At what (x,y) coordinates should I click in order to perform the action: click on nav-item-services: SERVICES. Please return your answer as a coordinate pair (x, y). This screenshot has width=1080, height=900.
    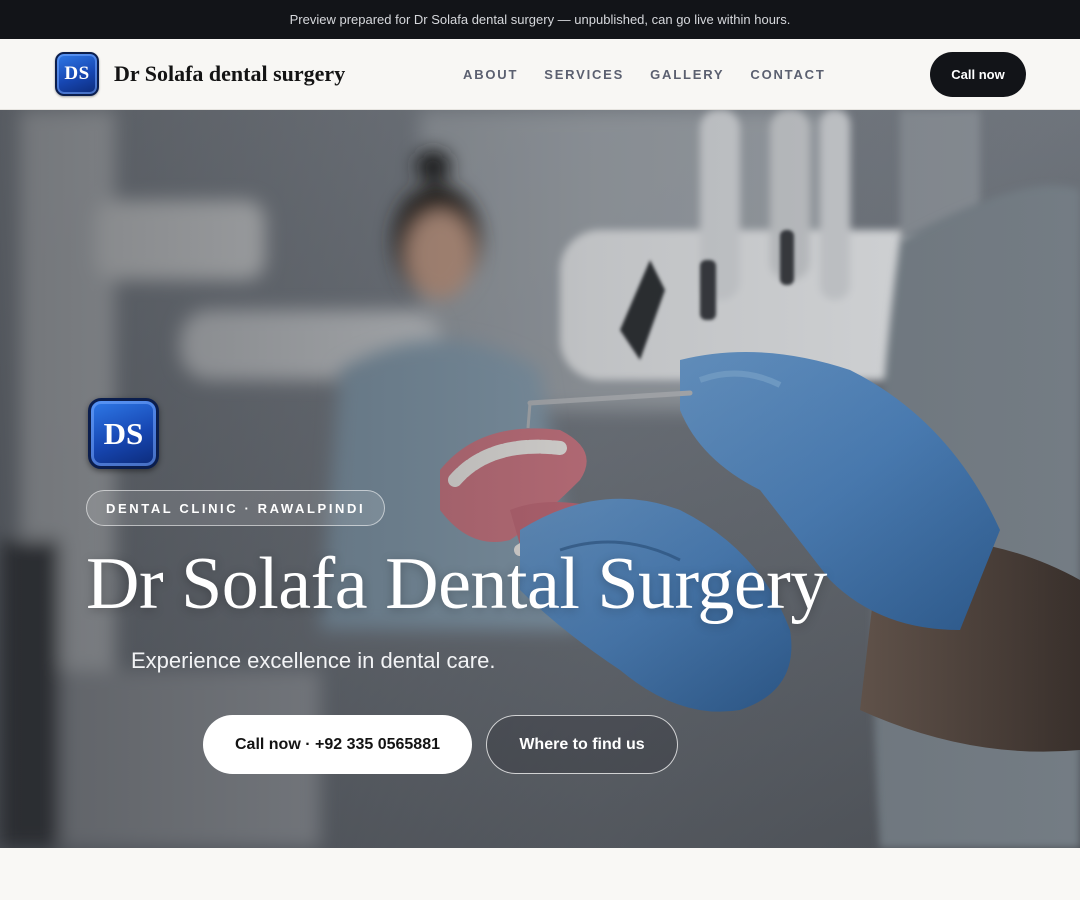
    Looking at the image, I should click on (584, 74).